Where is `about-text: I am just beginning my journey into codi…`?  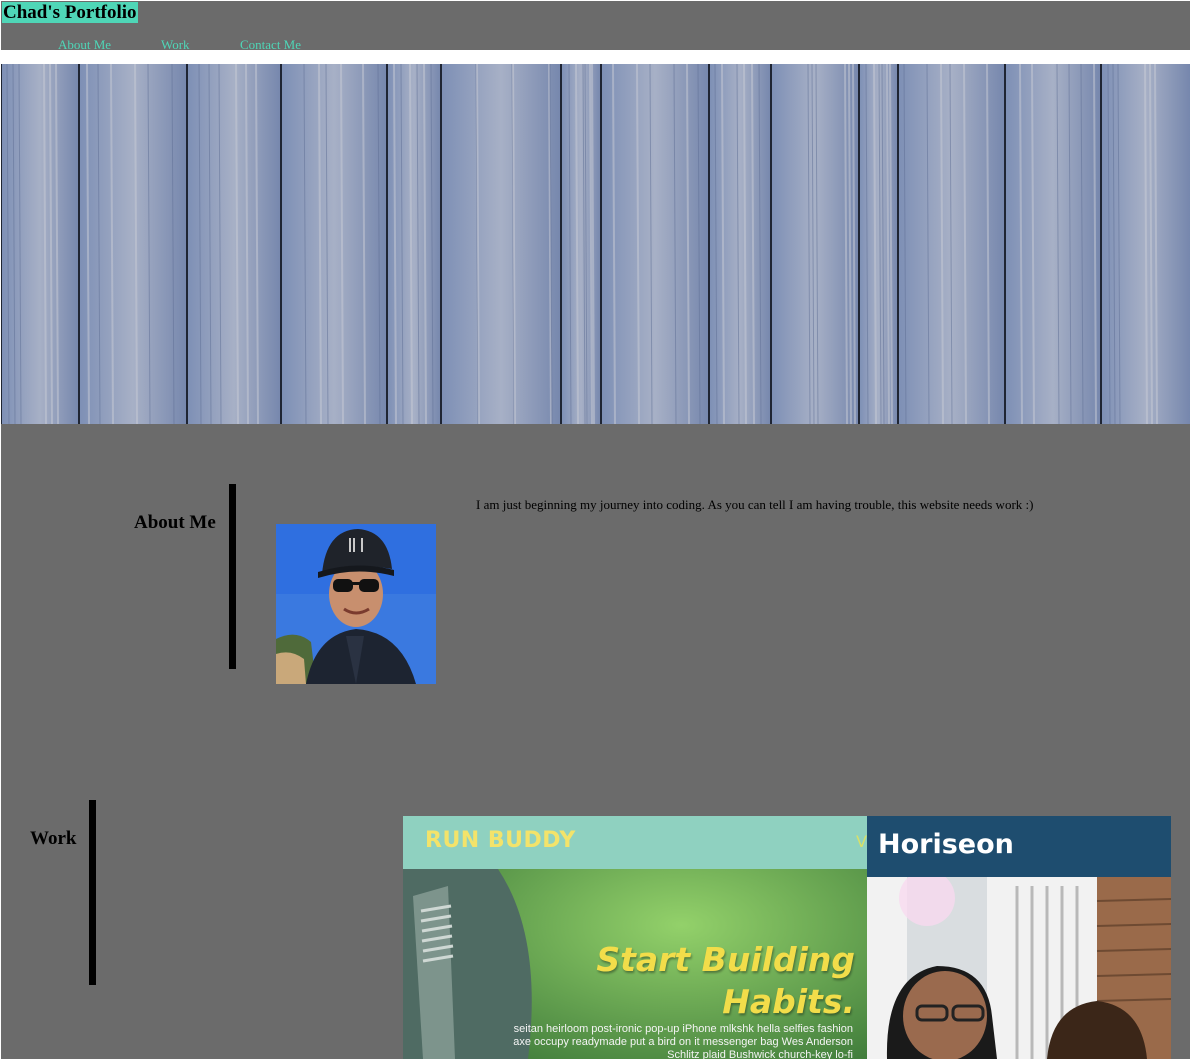
about-text: I am just beginning my journey into codi… is located at coordinates (755, 504).